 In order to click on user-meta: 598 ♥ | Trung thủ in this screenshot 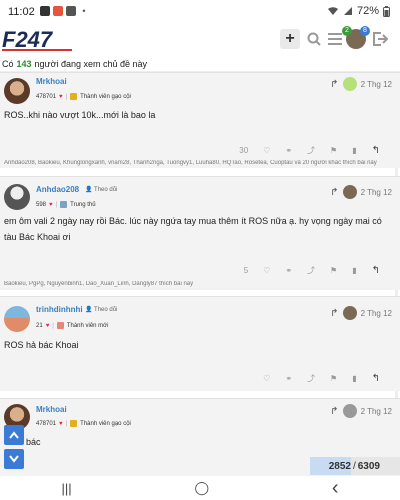, I will do `click(66, 204)`.